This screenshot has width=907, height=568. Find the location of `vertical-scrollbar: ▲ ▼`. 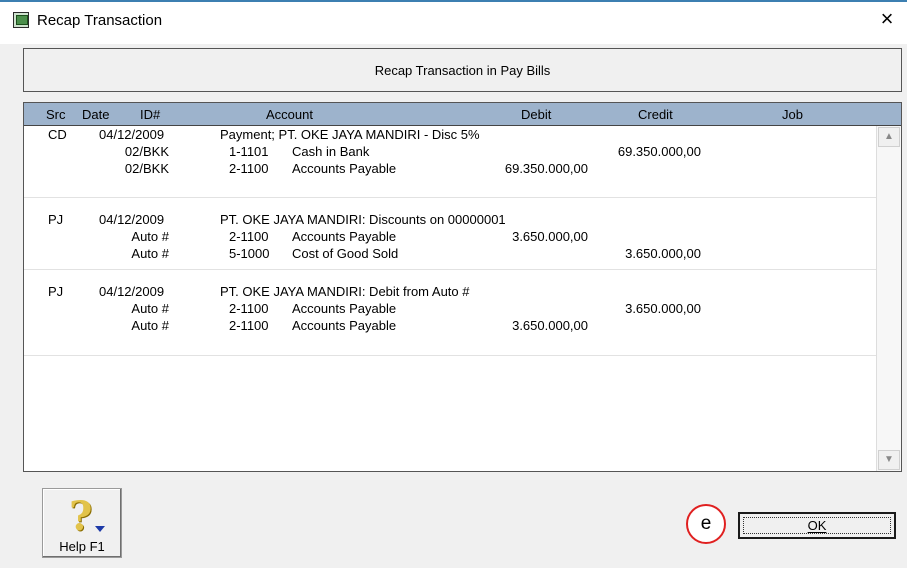

vertical-scrollbar: ▲ ▼ is located at coordinates (888, 298).